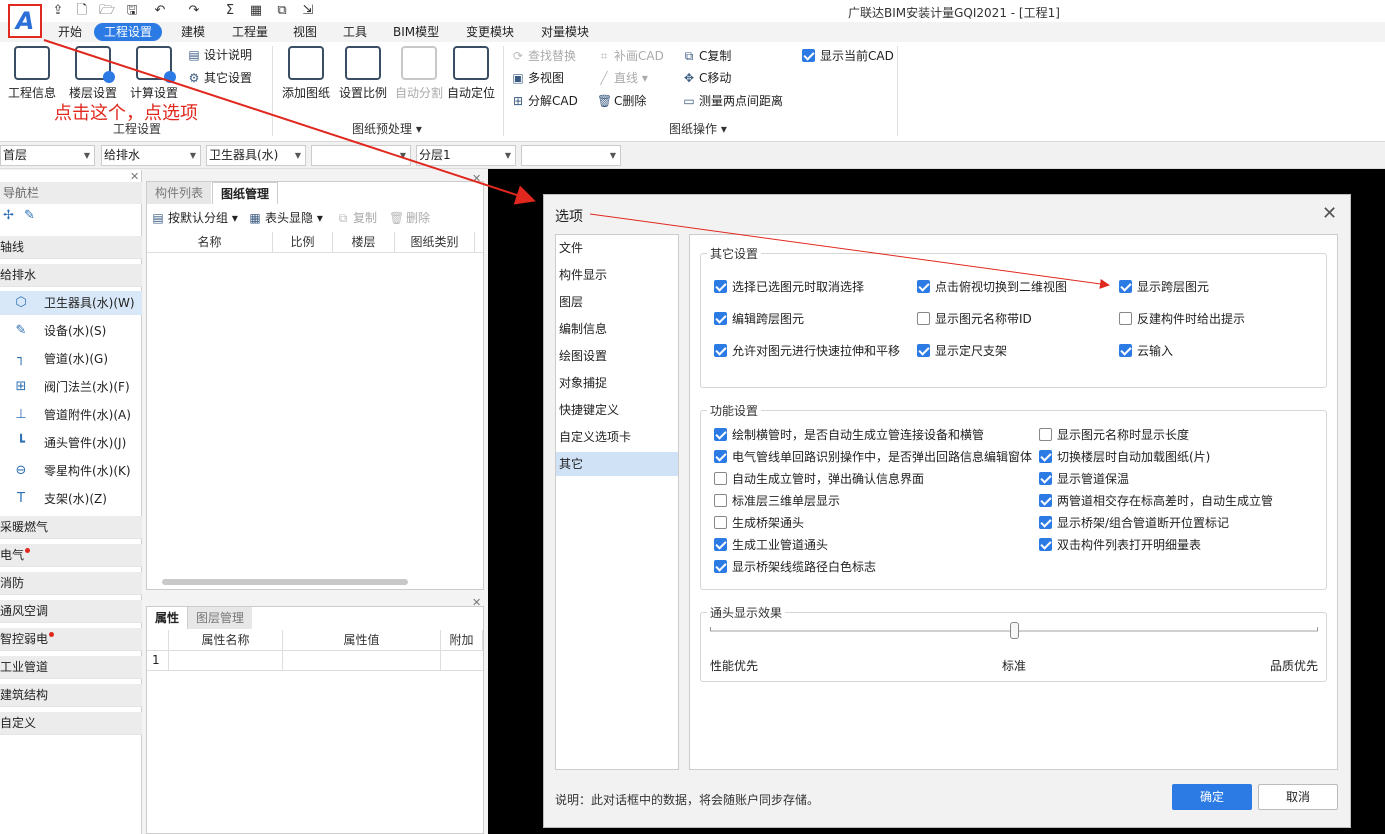 The width and height of the screenshot is (1385, 834). Describe the element at coordinates (471, 73) in the screenshot. I see `auto-locate-button: 自动定位` at that location.